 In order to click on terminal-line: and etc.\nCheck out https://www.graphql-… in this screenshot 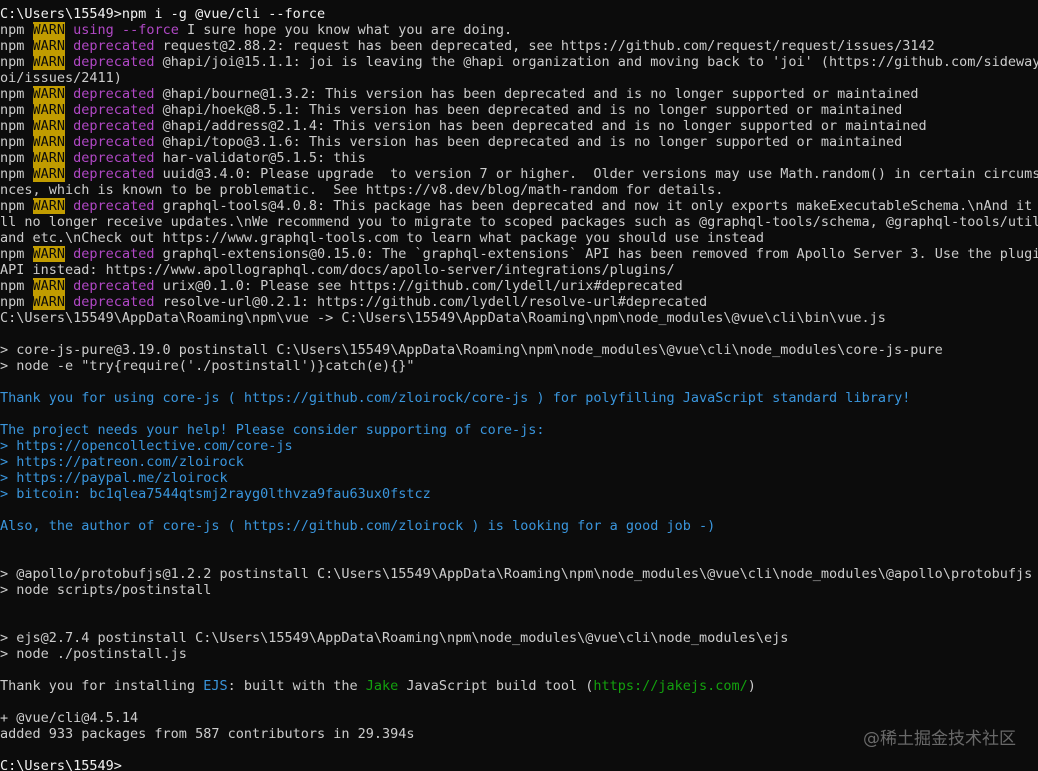, I will do `click(519, 238)`.